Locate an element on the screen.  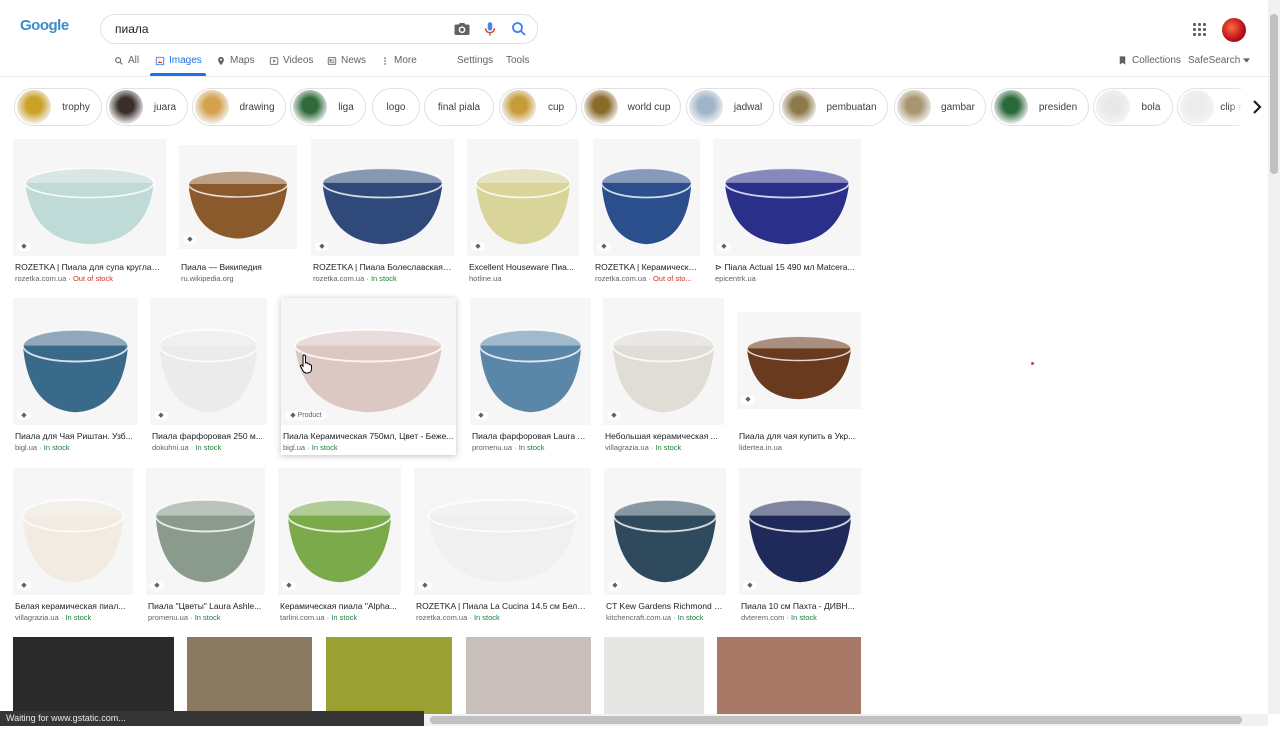
tab-images: Images is located at coordinates (178, 60).